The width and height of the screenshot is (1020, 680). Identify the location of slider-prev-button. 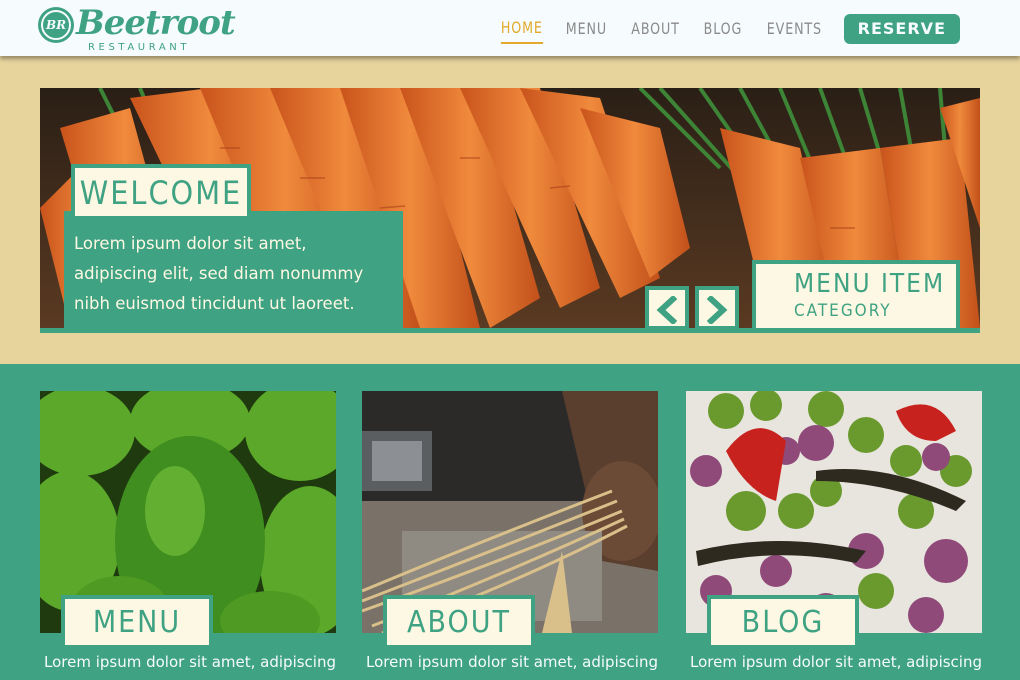
(667, 308).